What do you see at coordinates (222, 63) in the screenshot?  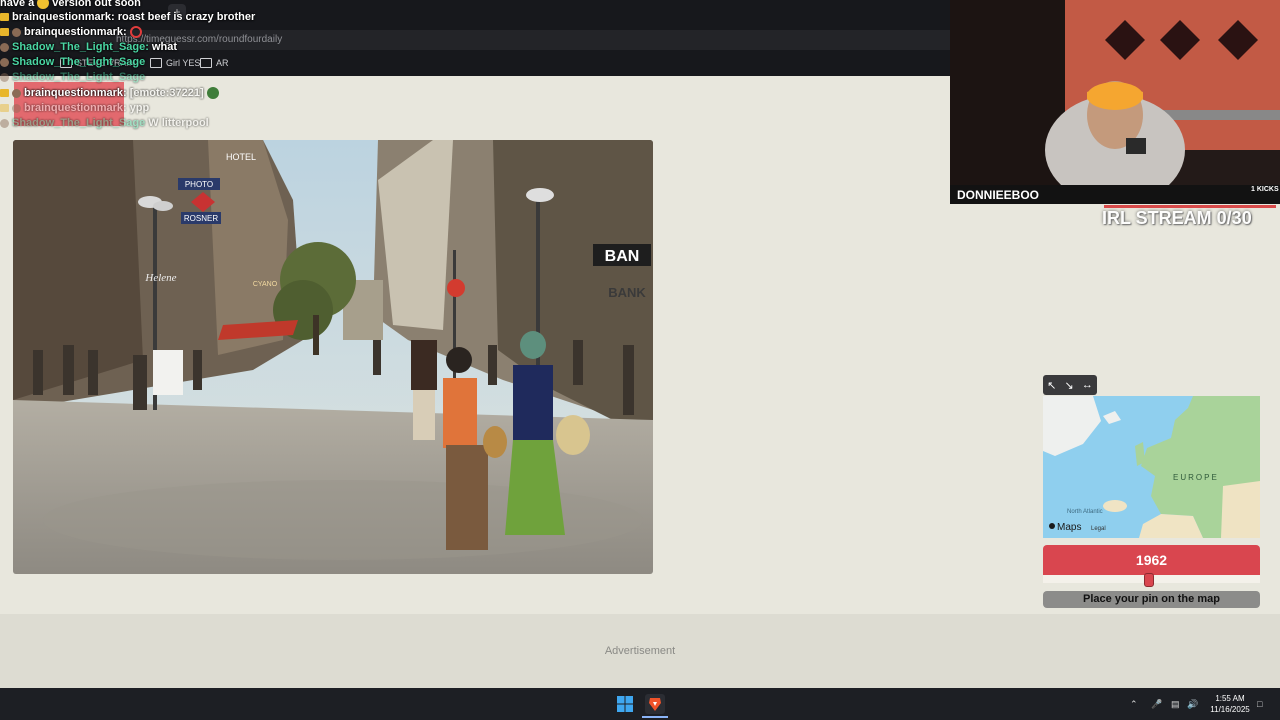 I see `bookmark-label: AR` at bounding box center [222, 63].